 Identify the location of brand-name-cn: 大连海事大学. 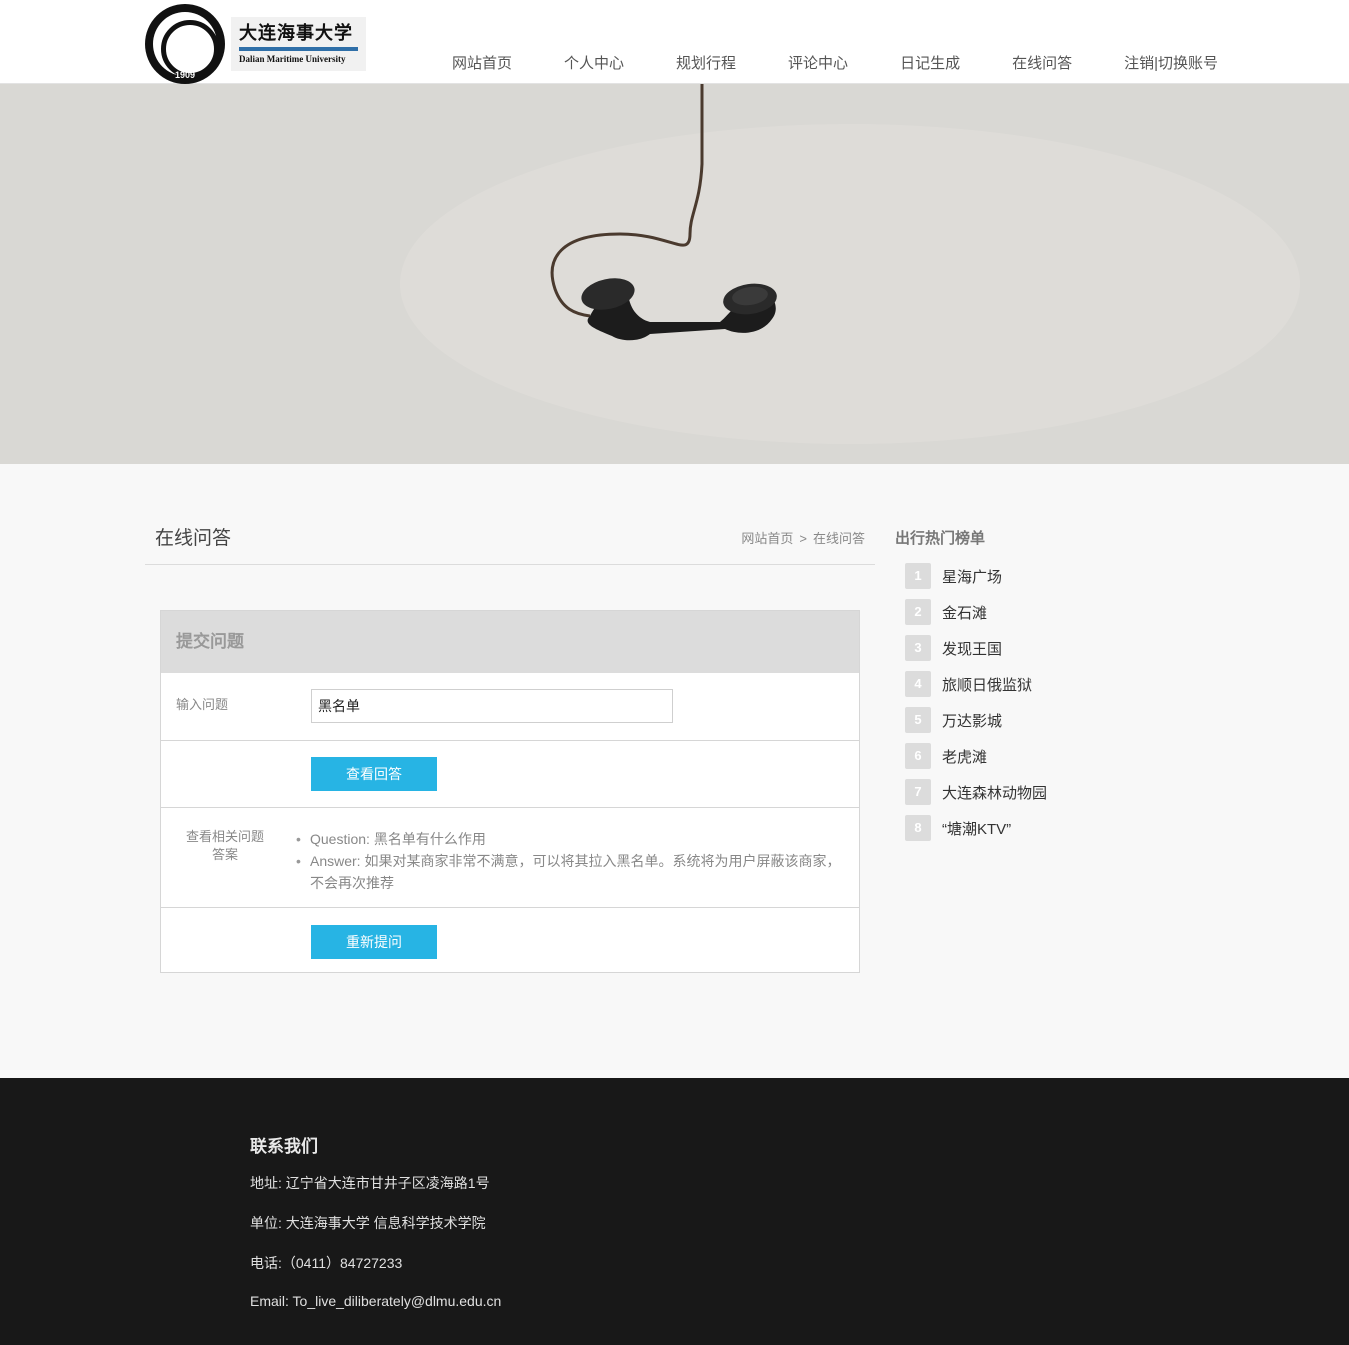
(296, 33).